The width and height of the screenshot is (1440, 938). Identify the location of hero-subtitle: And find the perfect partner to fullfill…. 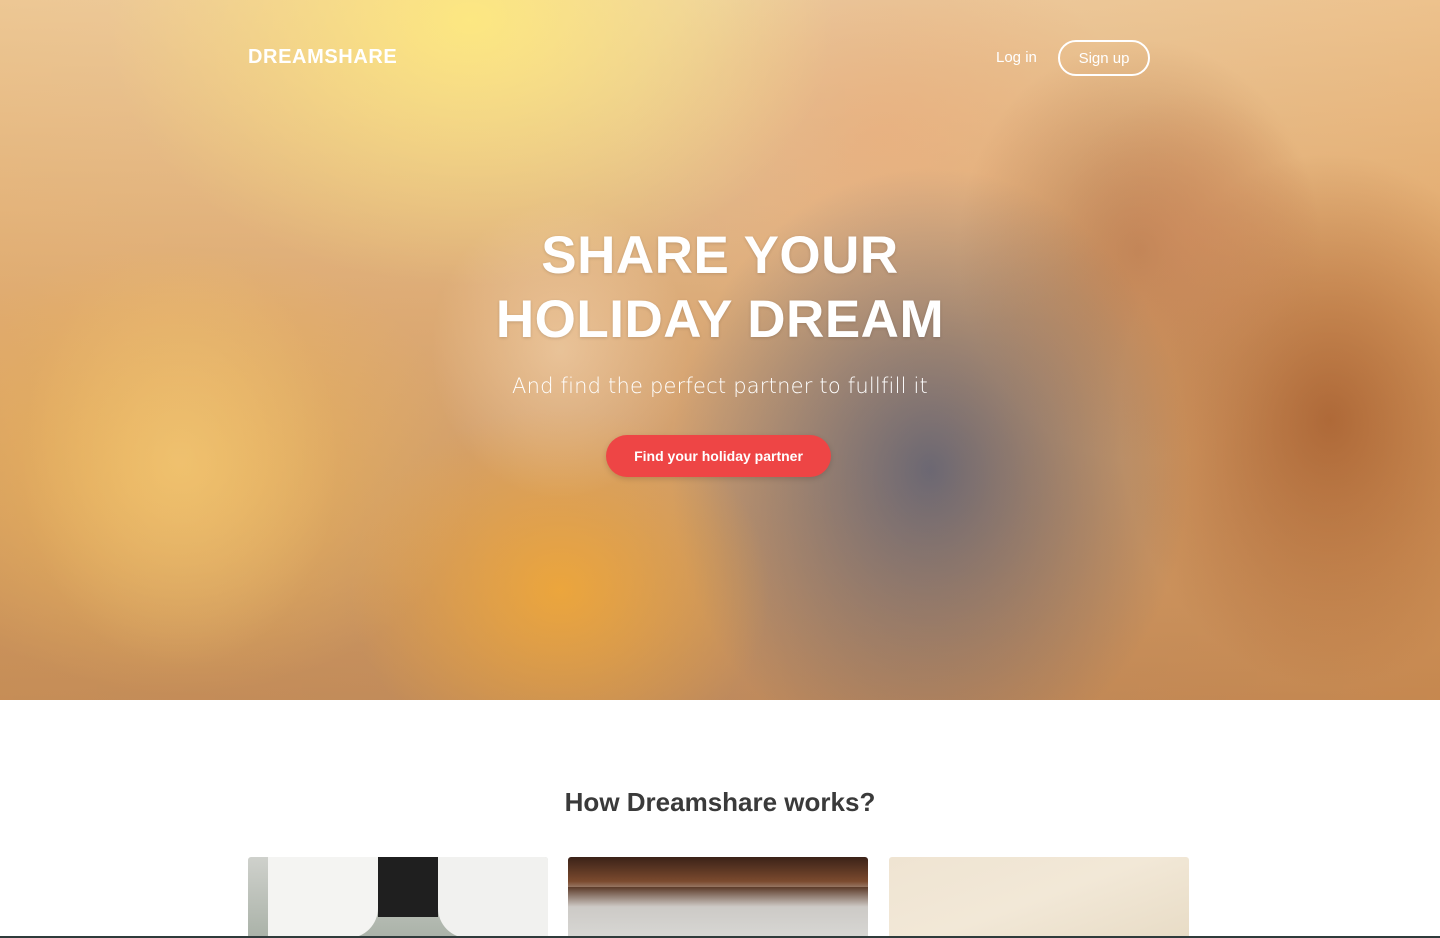
(720, 386).